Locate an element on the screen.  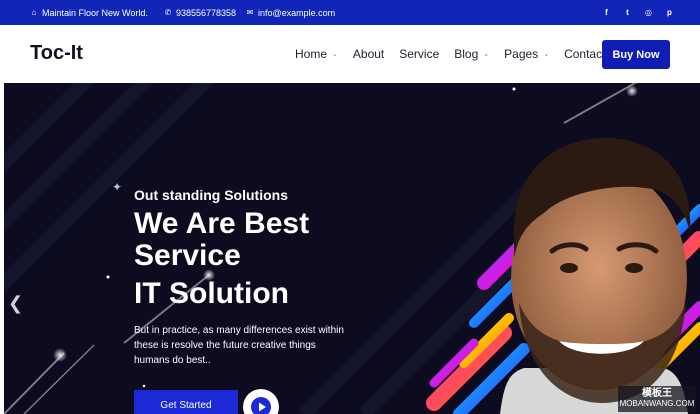
nav-item-contact: Contact is located at coordinates (584, 54).